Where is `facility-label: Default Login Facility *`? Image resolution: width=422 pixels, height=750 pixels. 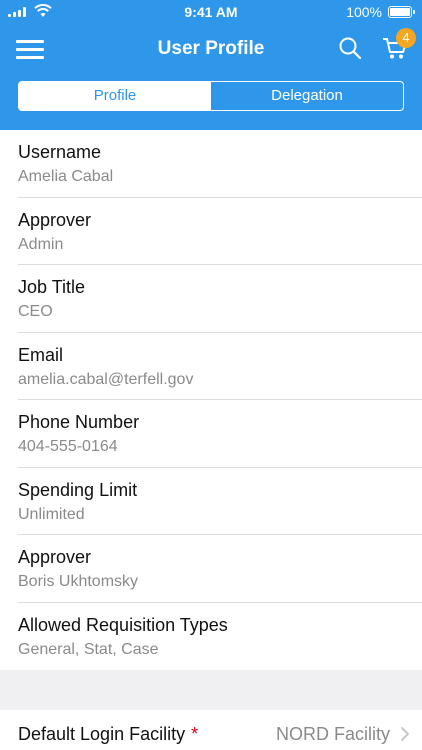 facility-label: Default Login Facility * is located at coordinates (108, 734).